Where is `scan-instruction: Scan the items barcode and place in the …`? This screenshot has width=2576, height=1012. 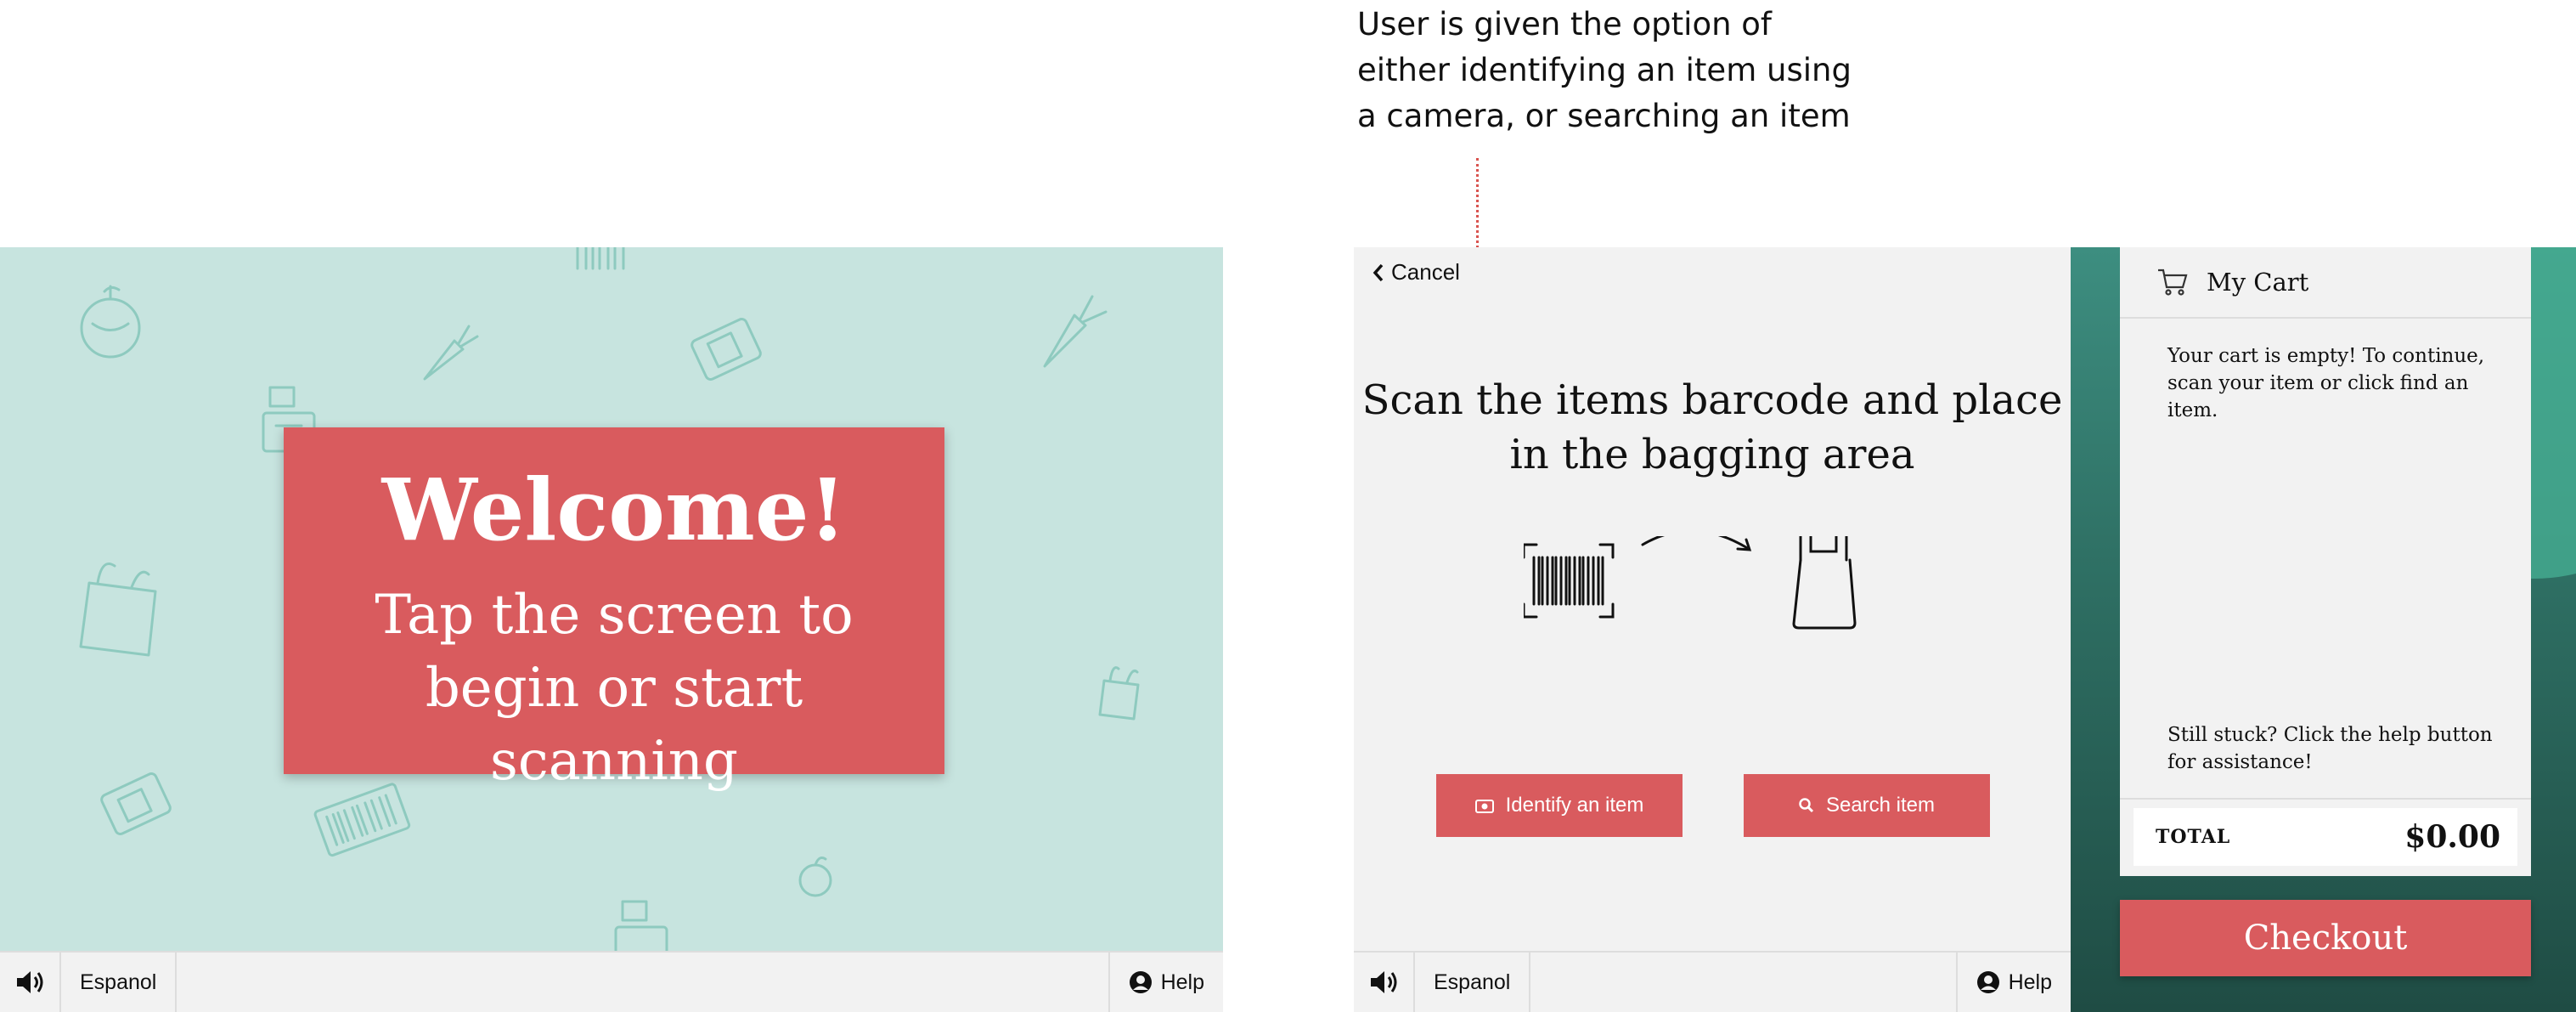
scan-instruction: Scan the items barcode and place in the … is located at coordinates (1712, 427).